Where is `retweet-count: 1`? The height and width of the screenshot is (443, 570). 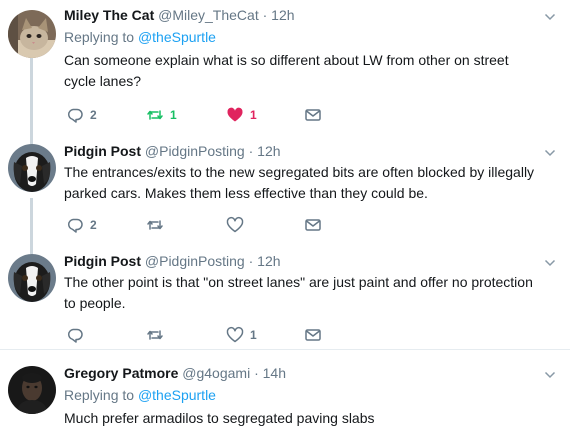
retweet-count: 1 is located at coordinates (173, 115).